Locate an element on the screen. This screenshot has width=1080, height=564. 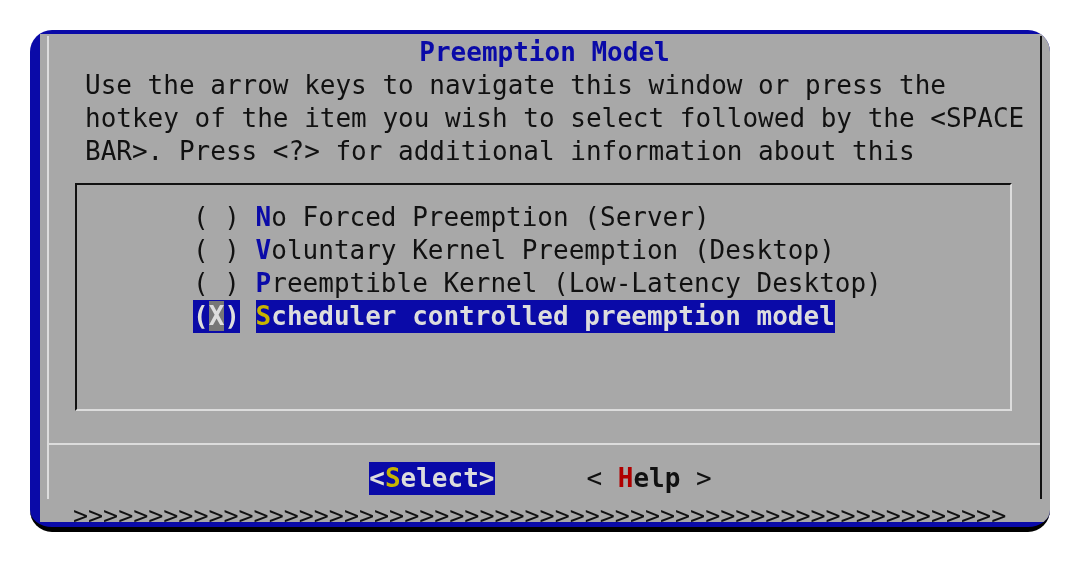
radio-marker: (X) is located at coordinates (216, 316).